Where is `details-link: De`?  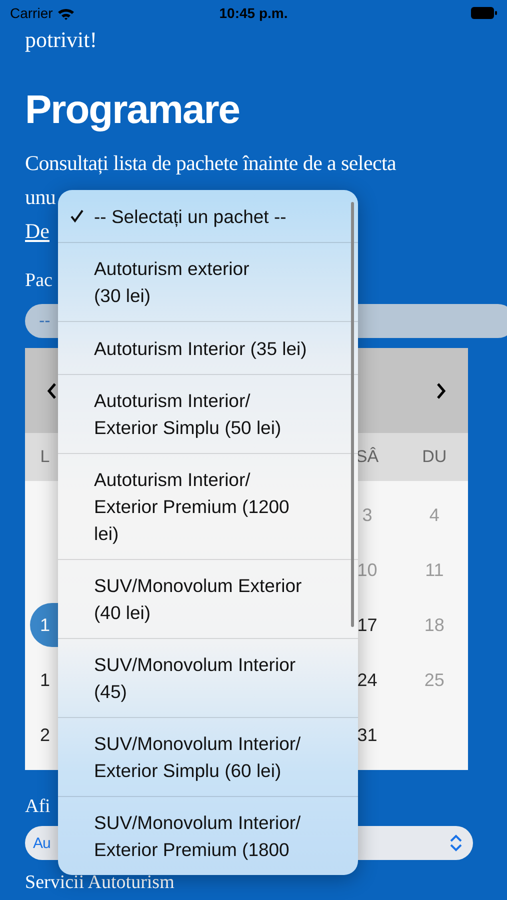 details-link: De is located at coordinates (37, 231).